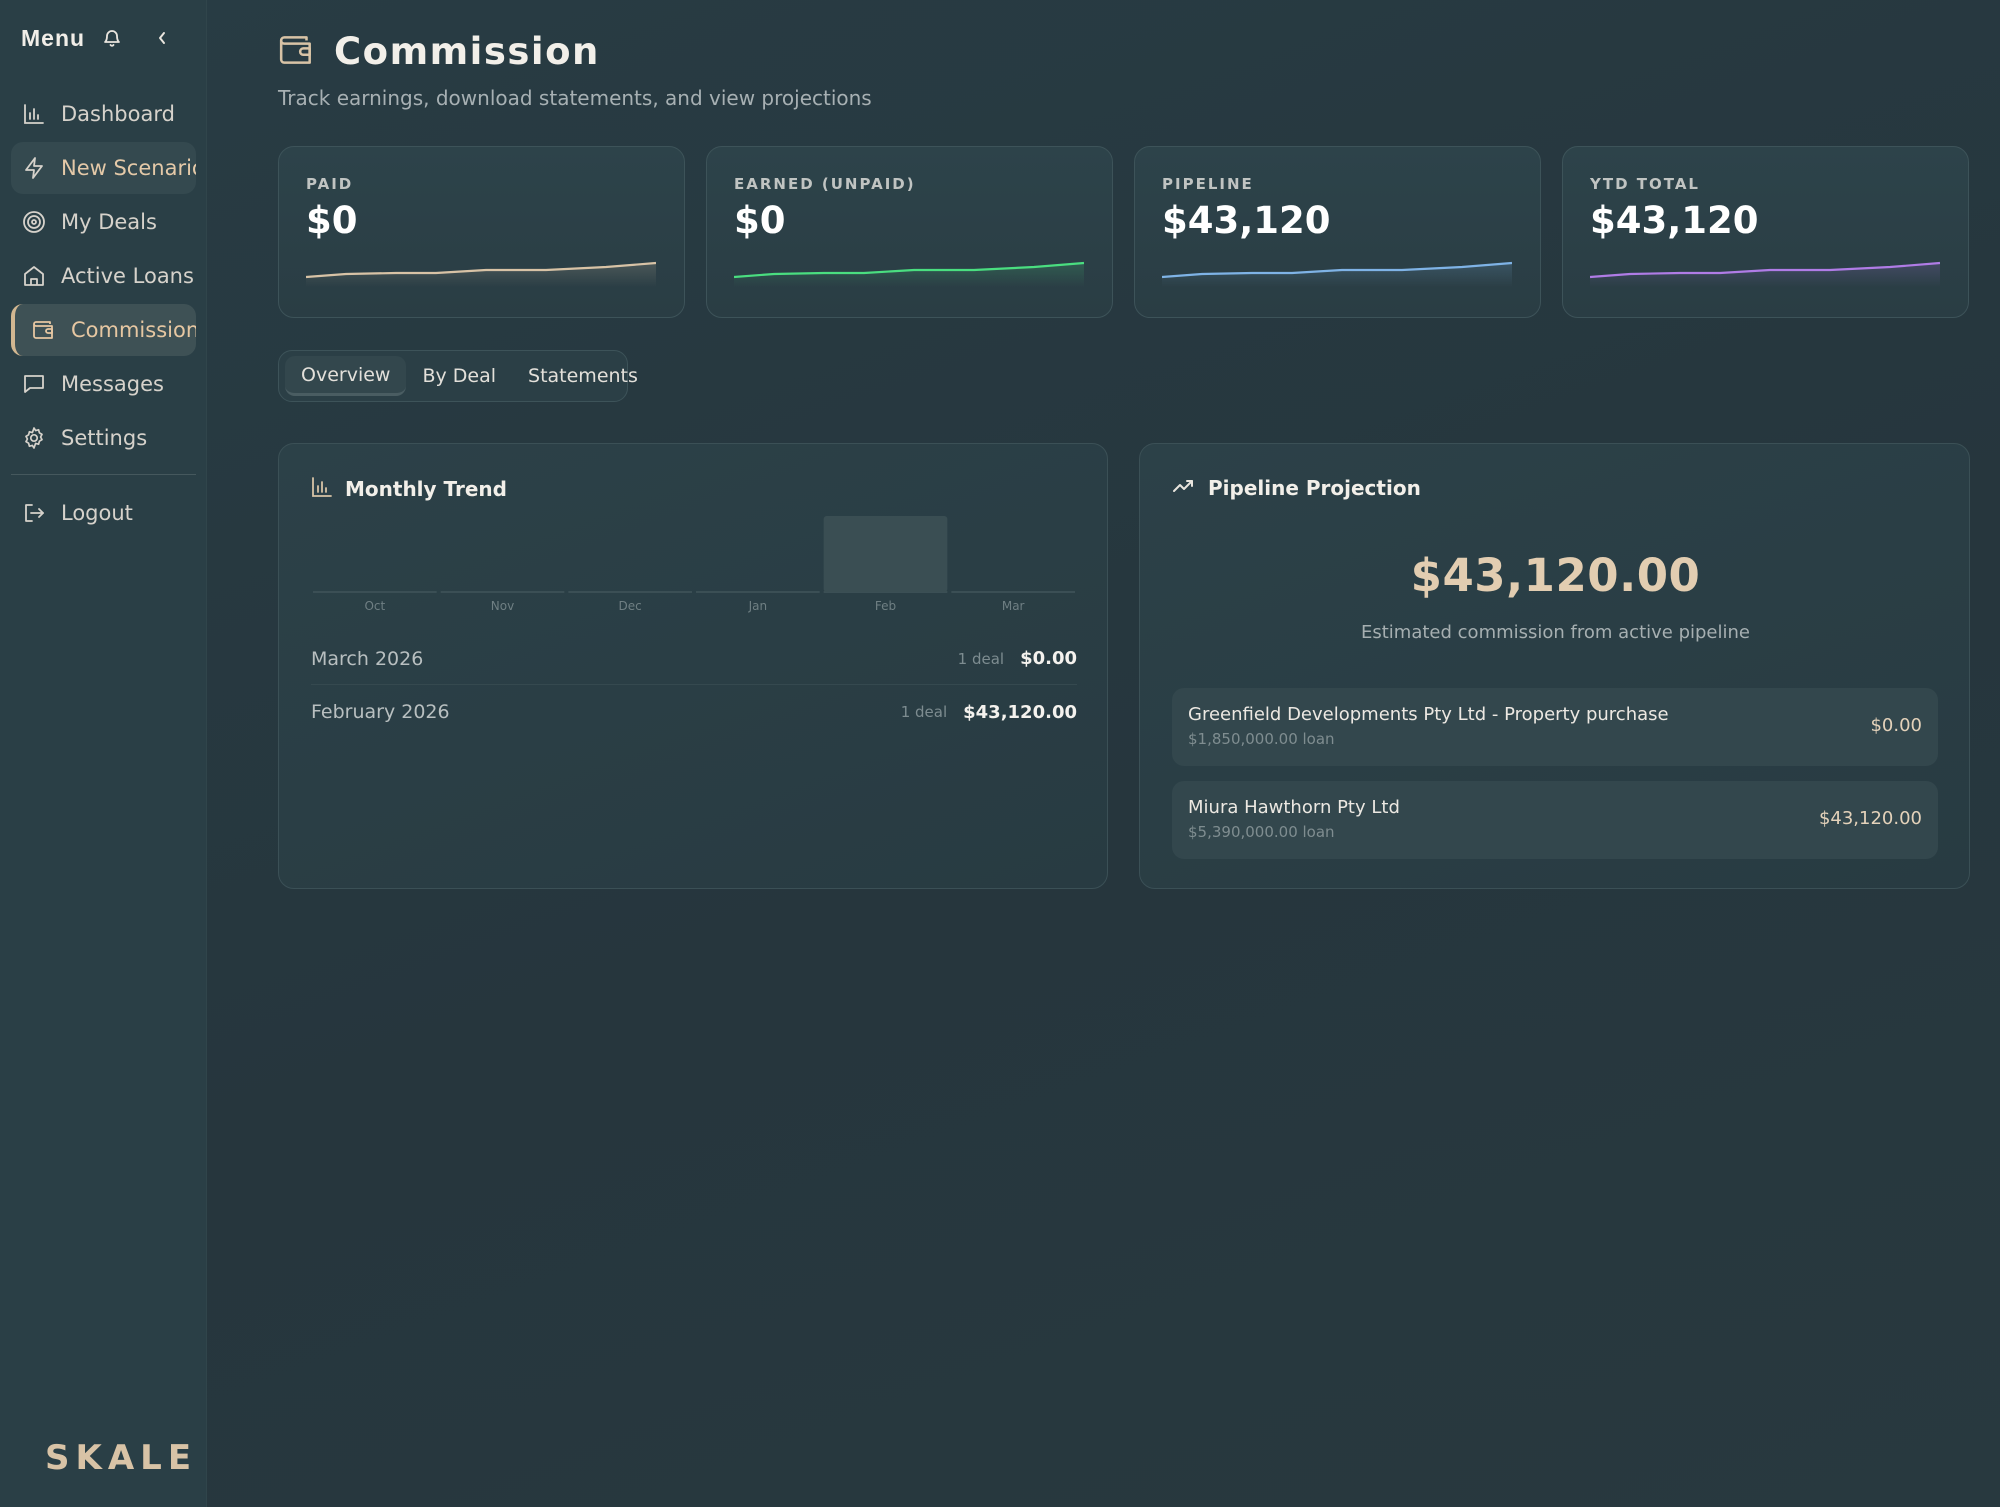  I want to click on sidebar-item-dashboard: Dashboard, so click(103, 114).